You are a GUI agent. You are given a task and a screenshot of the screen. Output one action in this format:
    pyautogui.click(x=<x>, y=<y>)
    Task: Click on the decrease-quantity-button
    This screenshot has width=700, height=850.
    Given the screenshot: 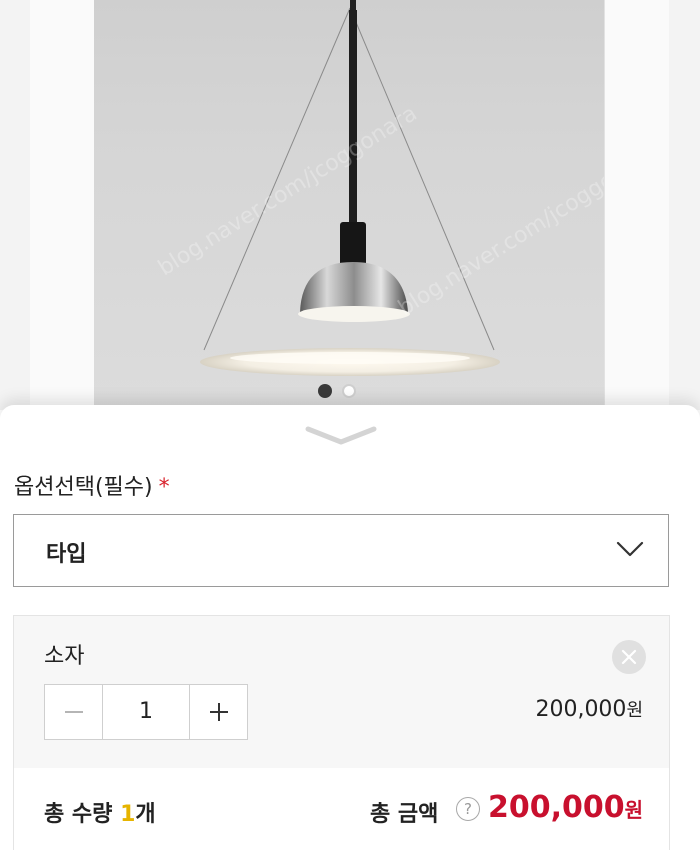 What is the action you would take?
    pyautogui.click(x=74, y=712)
    